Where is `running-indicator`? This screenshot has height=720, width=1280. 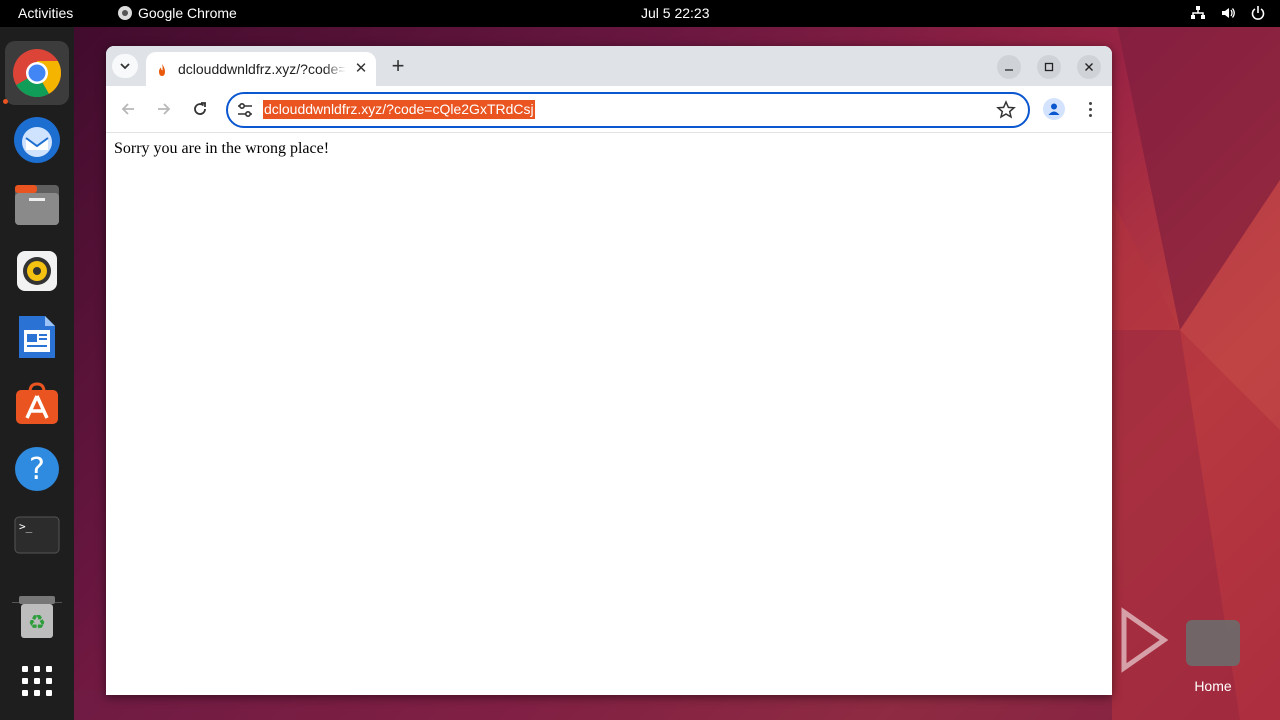 running-indicator is located at coordinates (5, 101).